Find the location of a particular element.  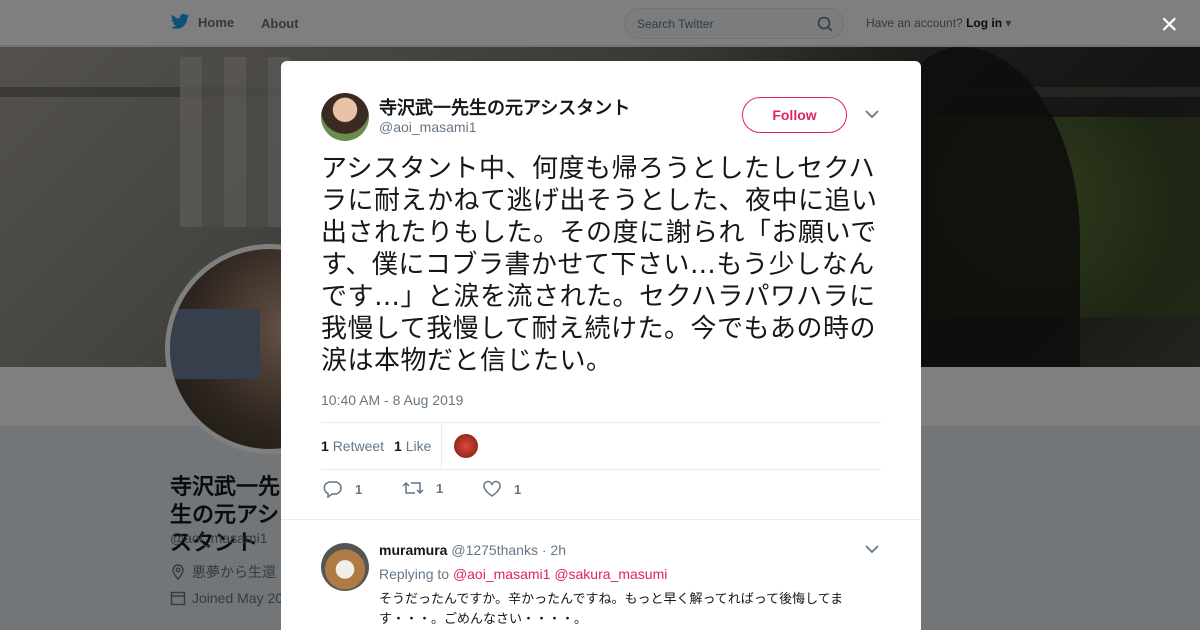

replying-mention-2: @sakura_masumi is located at coordinates (610, 574).